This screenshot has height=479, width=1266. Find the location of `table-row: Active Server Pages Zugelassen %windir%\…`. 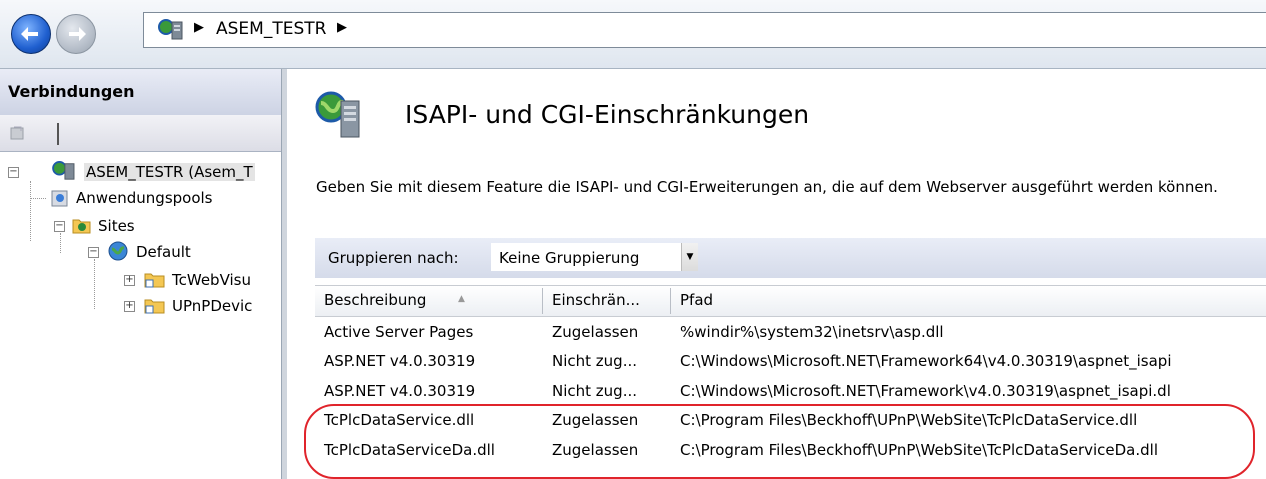

table-row: Active Server Pages Zugelassen %windir%\… is located at coordinates (790, 333).